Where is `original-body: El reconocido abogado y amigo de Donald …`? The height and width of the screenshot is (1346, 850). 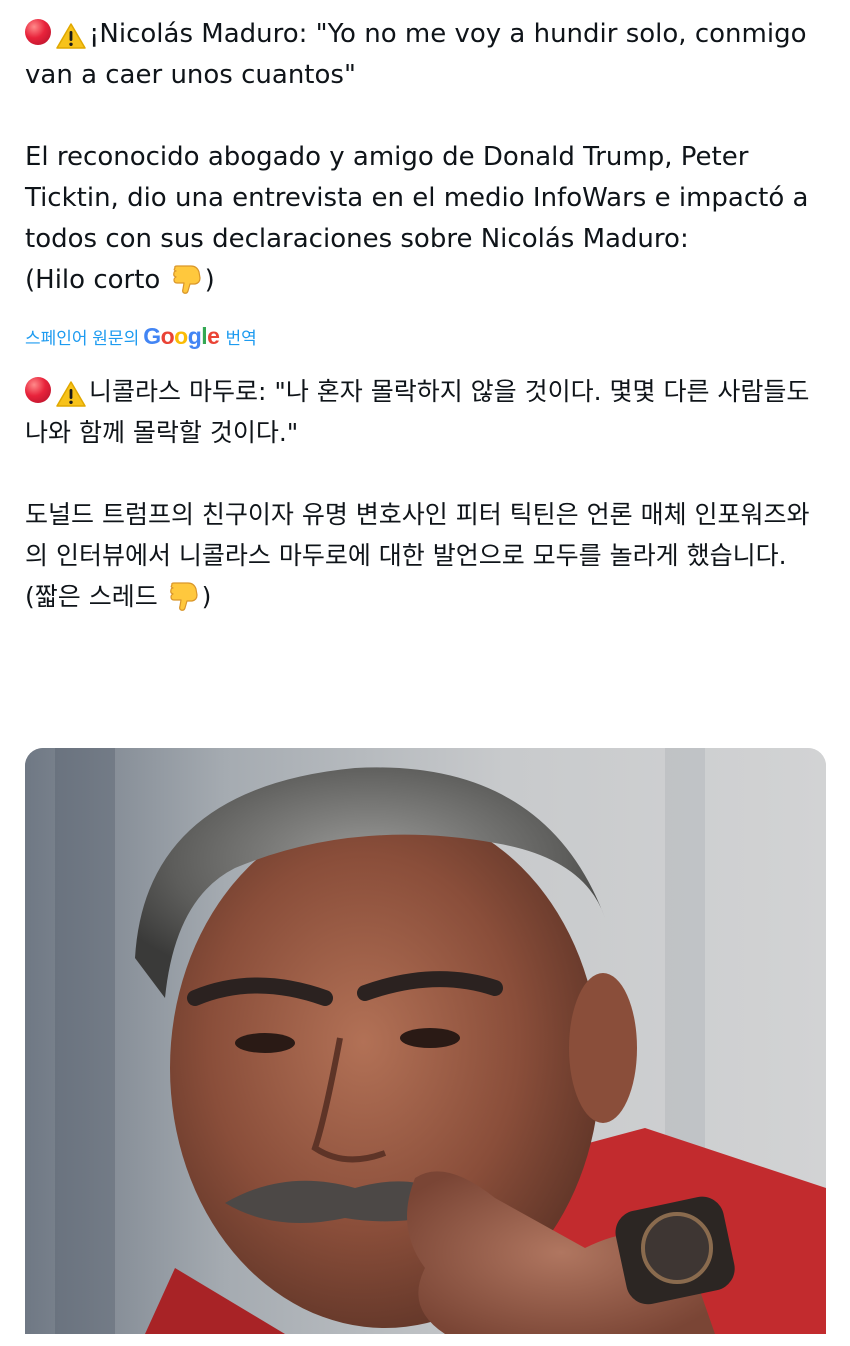
original-body: El reconocido abogado y amigo de Donald … is located at coordinates (421, 198).